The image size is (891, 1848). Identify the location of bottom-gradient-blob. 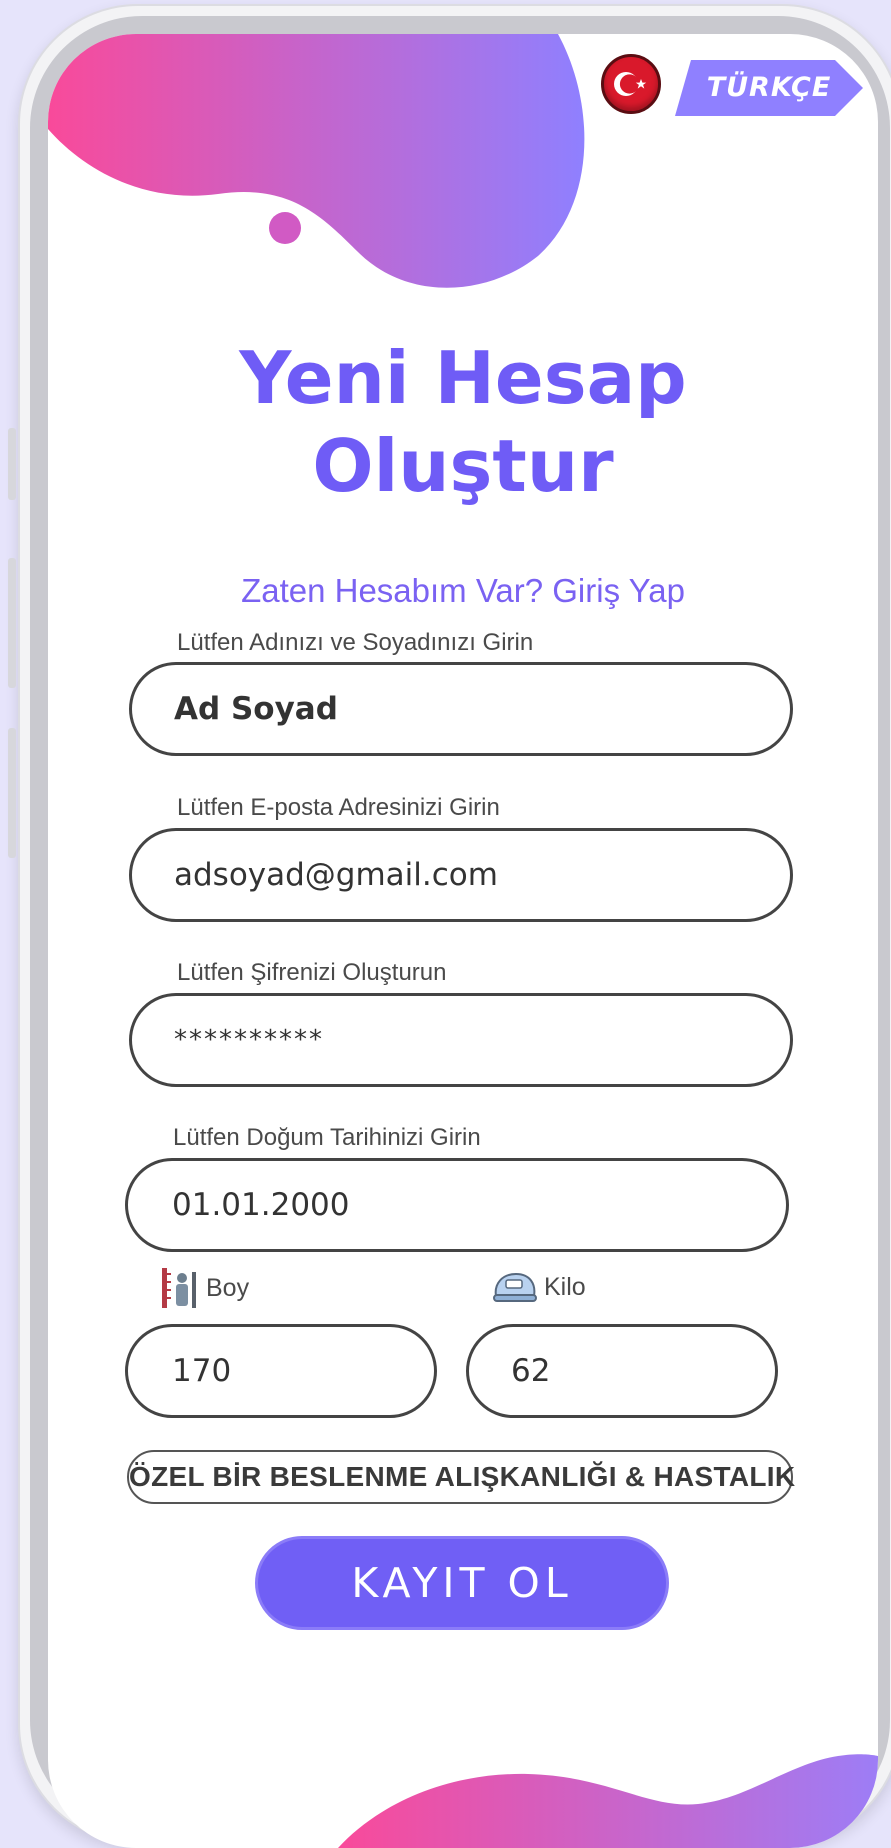
(608, 1801).